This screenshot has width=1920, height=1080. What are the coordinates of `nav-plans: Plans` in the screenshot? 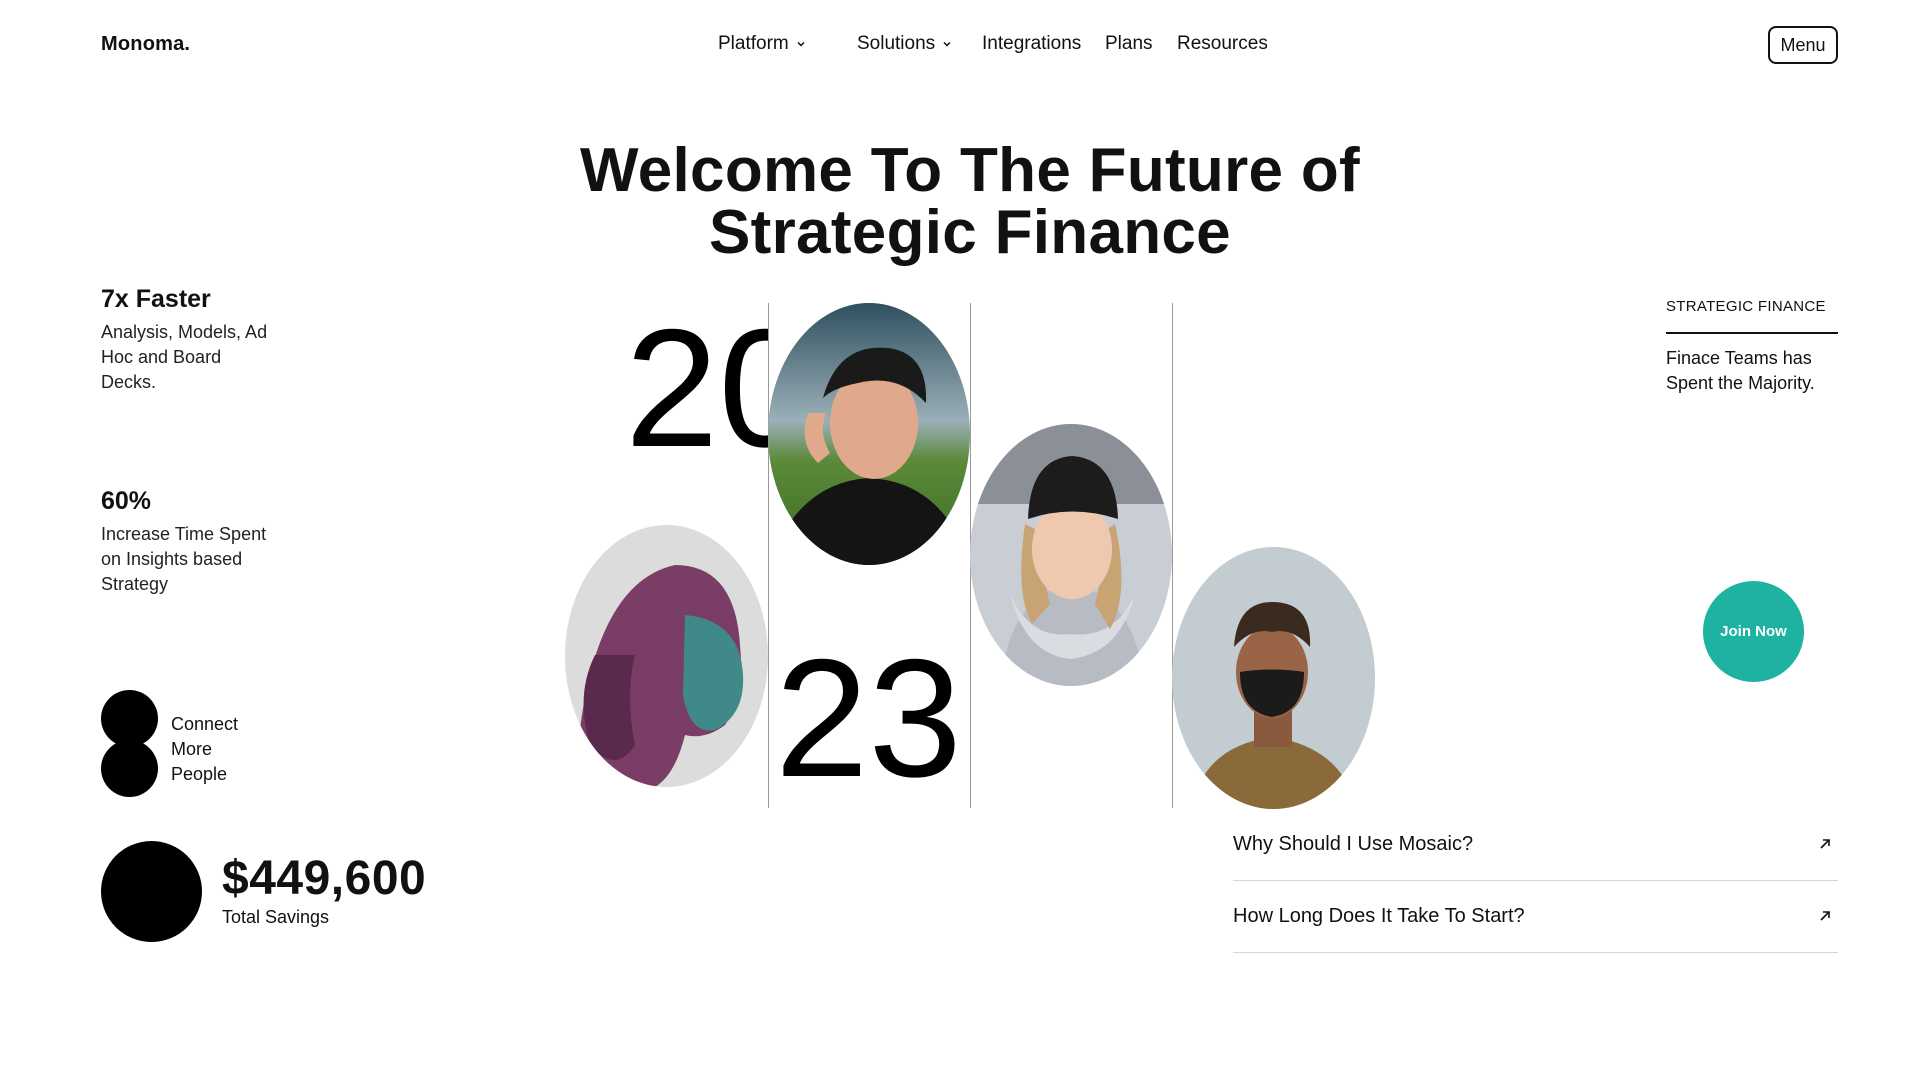 It's located at (1129, 44).